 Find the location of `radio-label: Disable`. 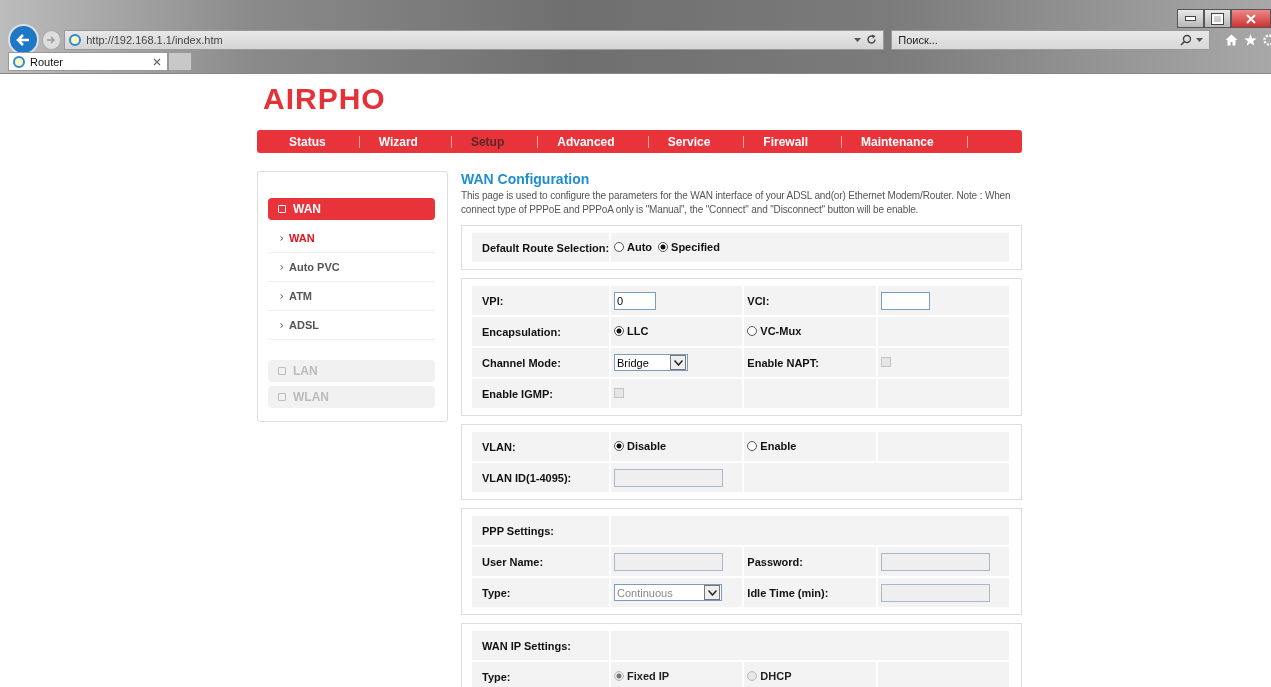

radio-label: Disable is located at coordinates (647, 446).